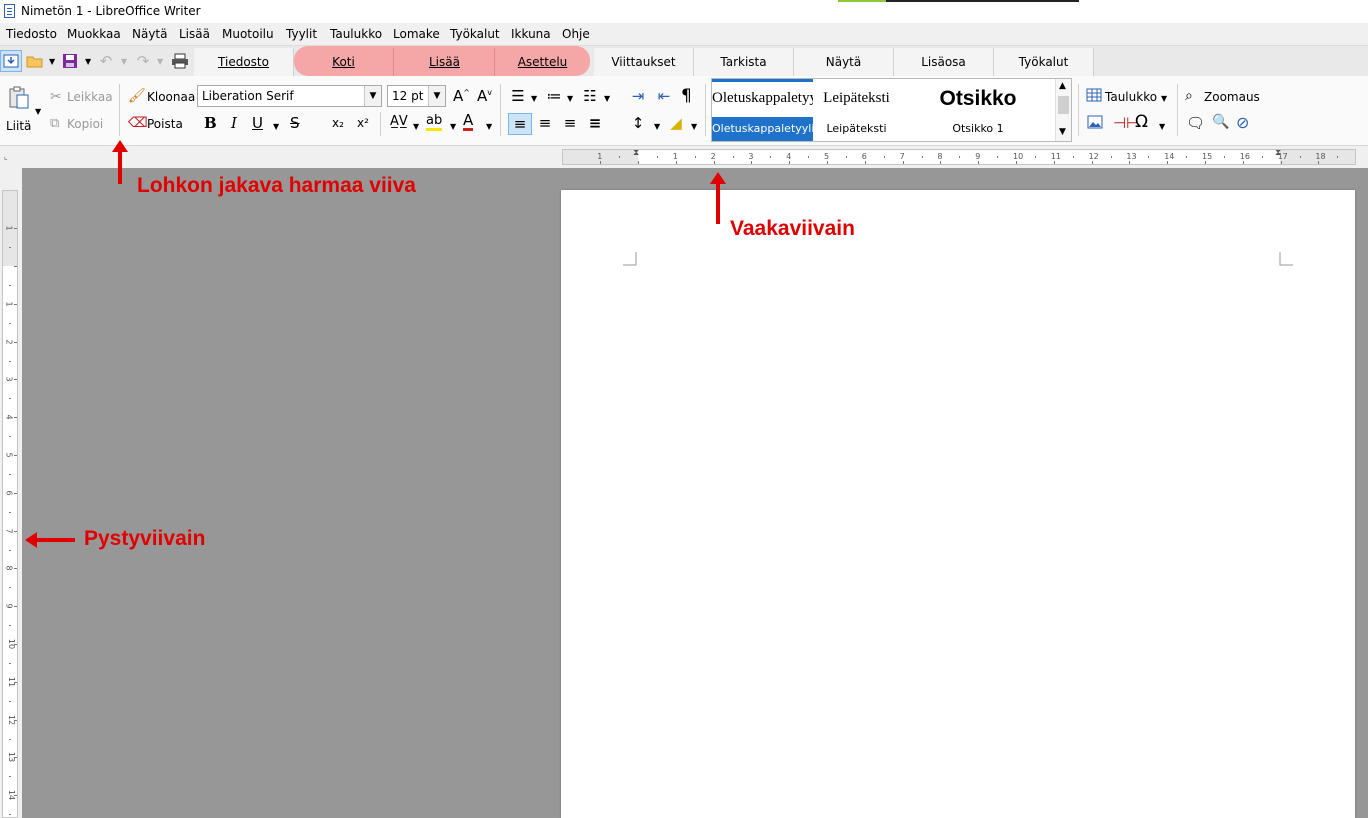 This screenshot has height=818, width=1368. What do you see at coordinates (959, 157) in the screenshot?
I see `horizontal-ruler: 1 1 2 3 4 5 6 7 8 9 10 11 12 13 14 15 16 17 18 ⧗ ⧗` at bounding box center [959, 157].